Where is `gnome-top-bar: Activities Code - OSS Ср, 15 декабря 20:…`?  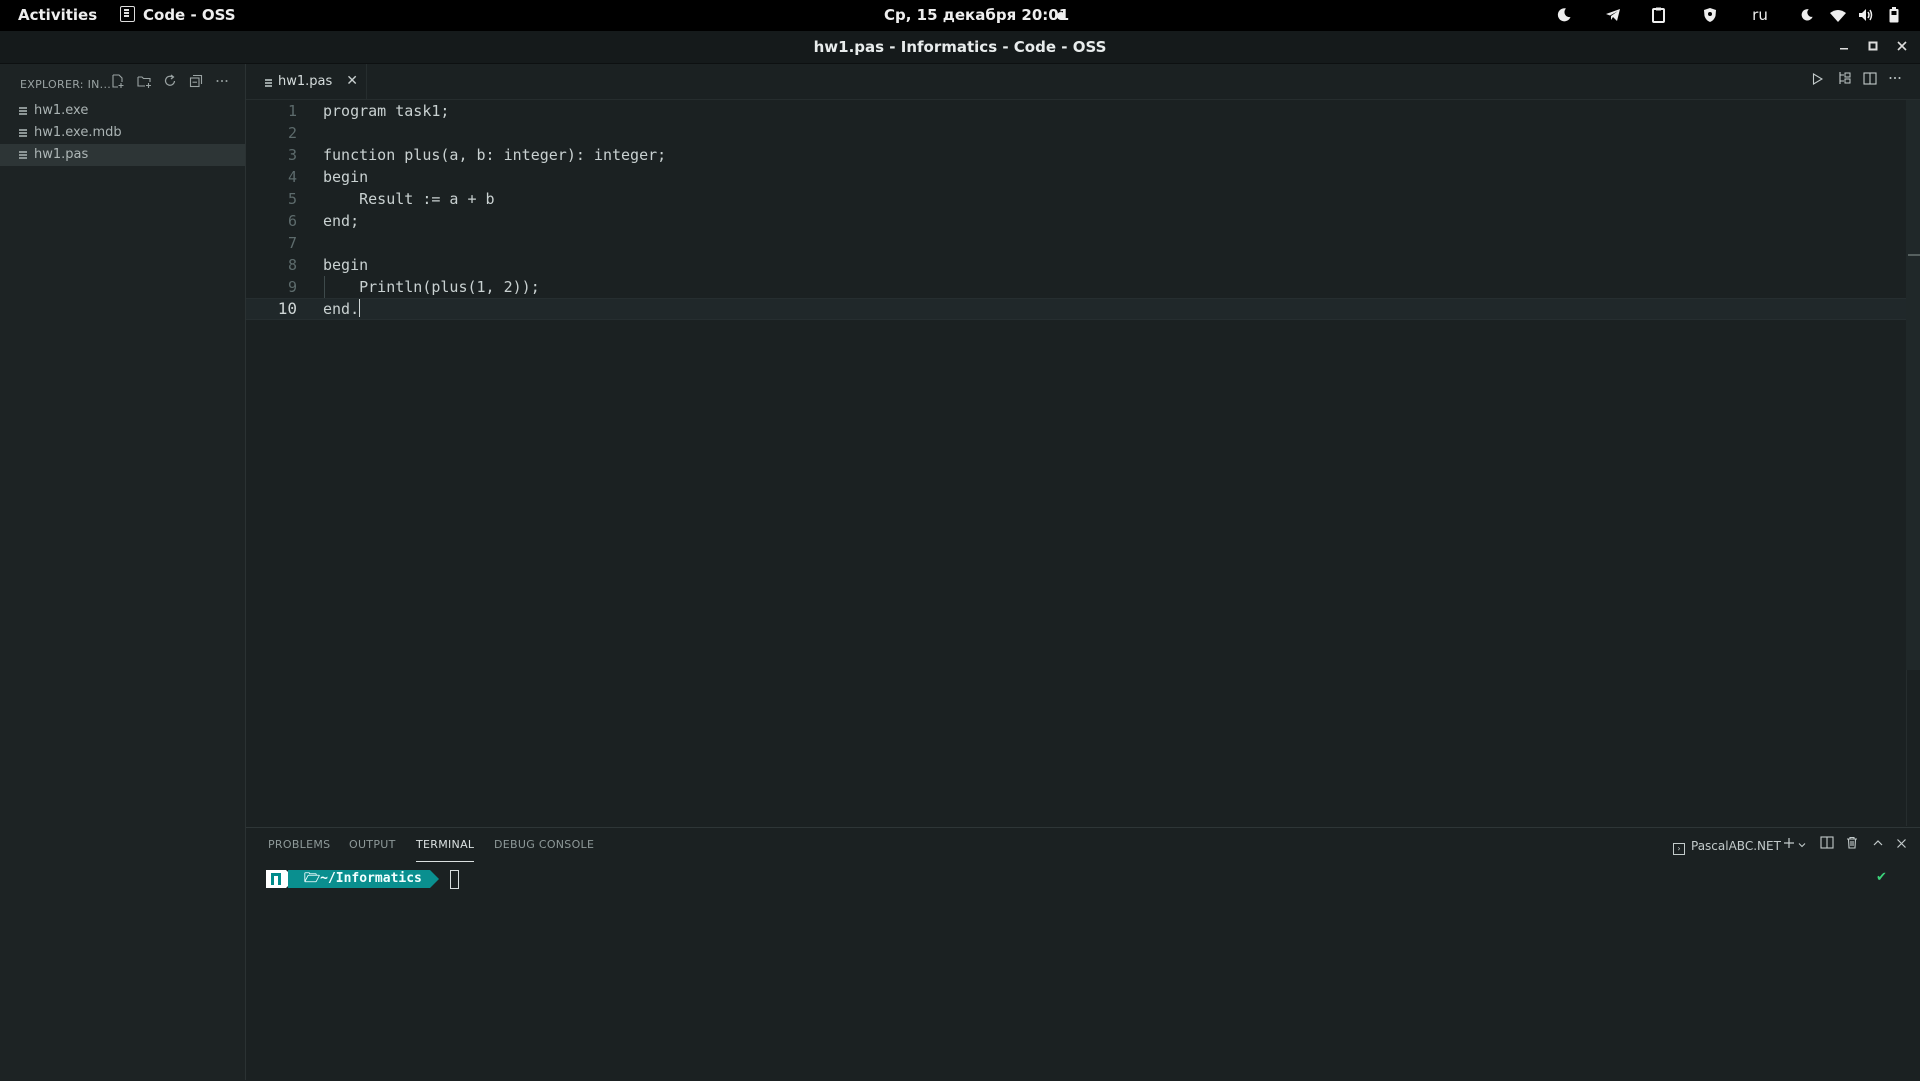
gnome-top-bar: Activities Code - OSS Ср, 15 декабря 20:… is located at coordinates (960, 15).